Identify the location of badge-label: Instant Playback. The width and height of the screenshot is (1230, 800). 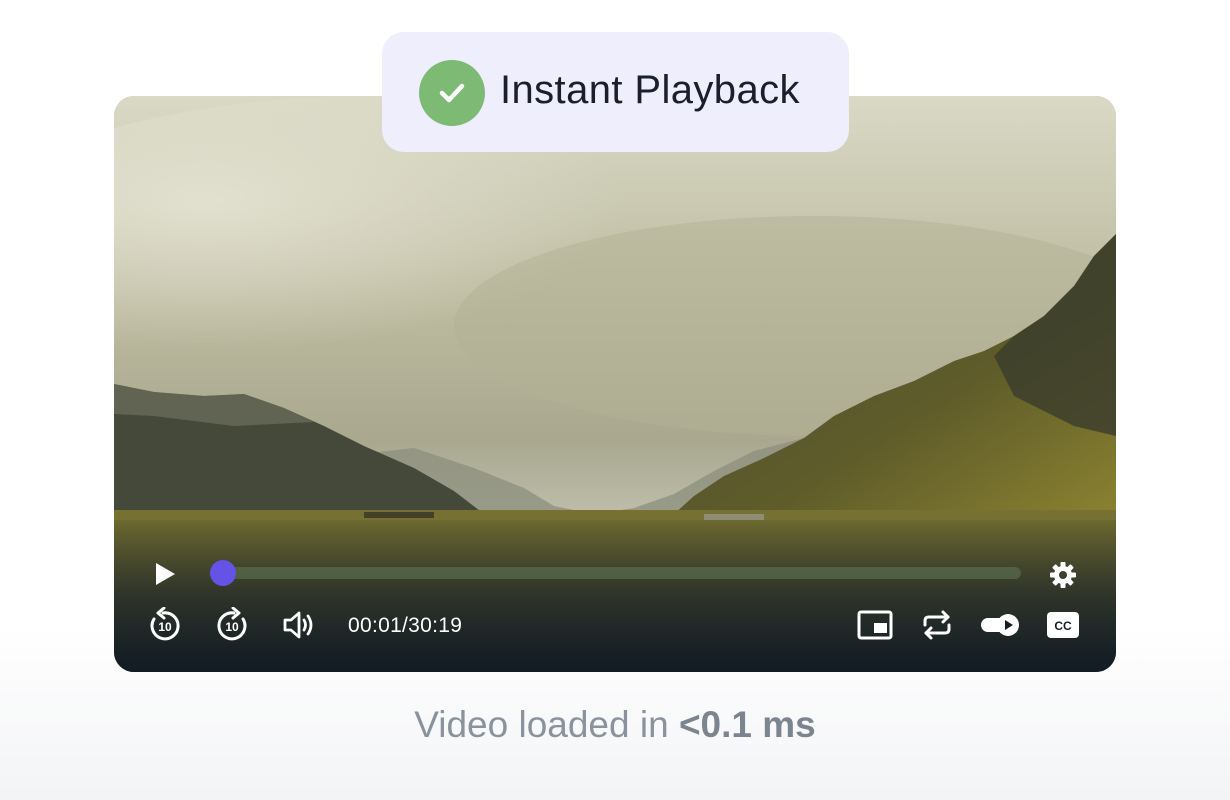
(650, 90).